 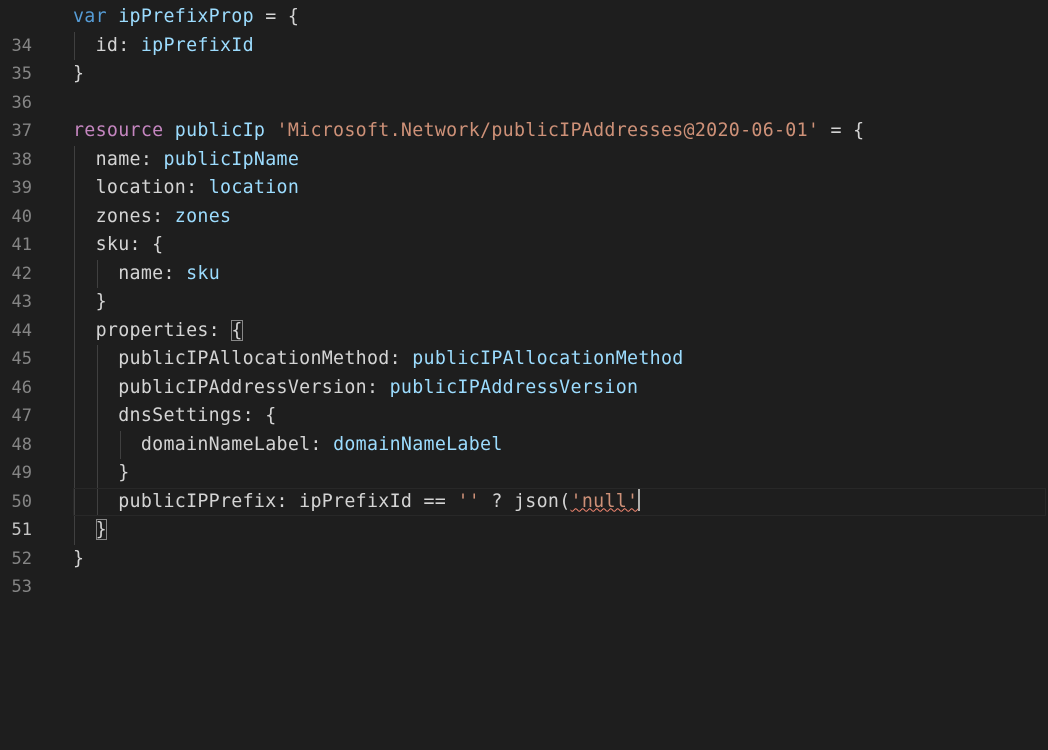 I want to click on code-text: name: sku, so click(x=146, y=274).